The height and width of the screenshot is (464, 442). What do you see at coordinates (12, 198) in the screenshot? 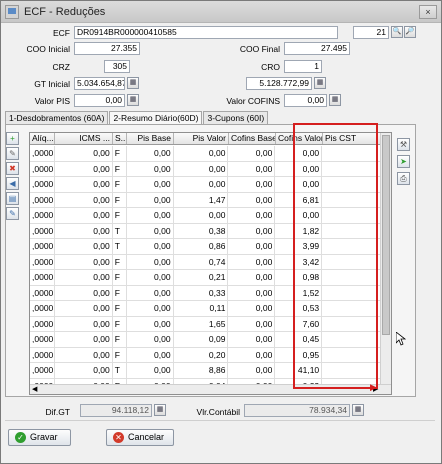
I see `form-view-icon: ▤` at bounding box center [12, 198].